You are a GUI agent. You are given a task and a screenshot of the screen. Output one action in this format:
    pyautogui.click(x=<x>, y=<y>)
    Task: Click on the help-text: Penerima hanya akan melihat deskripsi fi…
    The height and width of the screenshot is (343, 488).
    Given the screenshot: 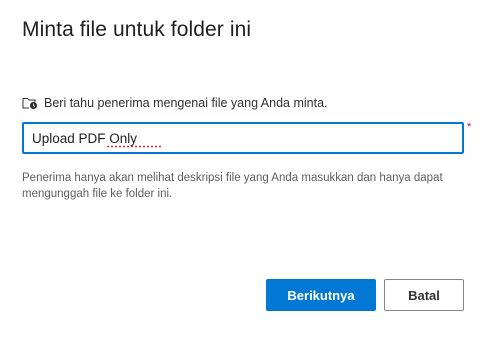 What is the action you would take?
    pyautogui.click(x=232, y=186)
    